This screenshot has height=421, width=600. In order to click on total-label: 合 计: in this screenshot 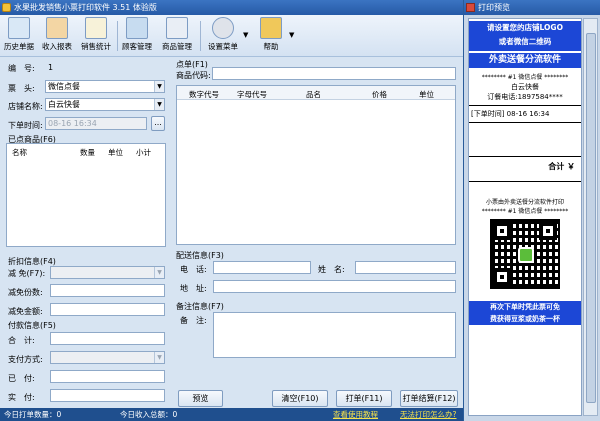, I will do `click(21, 340)`.